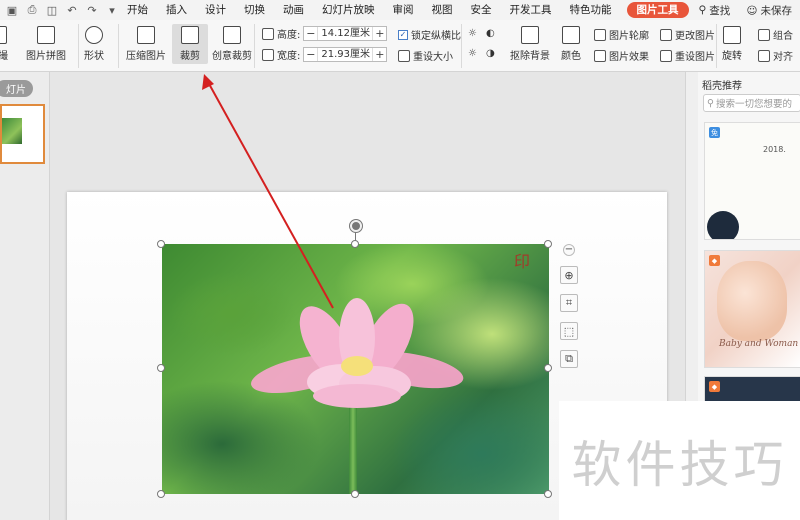  What do you see at coordinates (16, 88) in the screenshot?
I see `slides-tab: 灯片` at bounding box center [16, 88].